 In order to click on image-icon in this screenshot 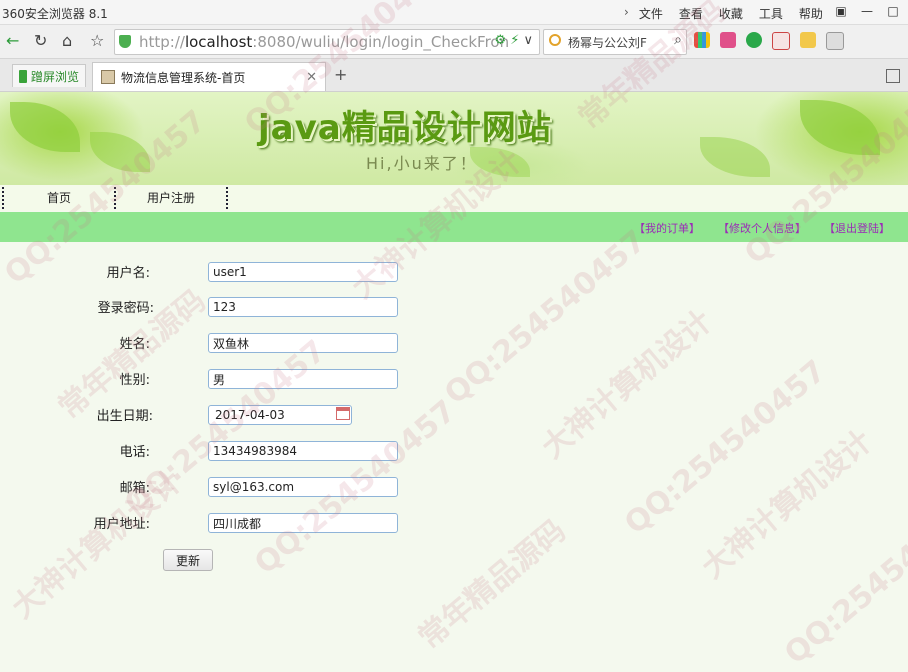, I will do `click(835, 41)`.